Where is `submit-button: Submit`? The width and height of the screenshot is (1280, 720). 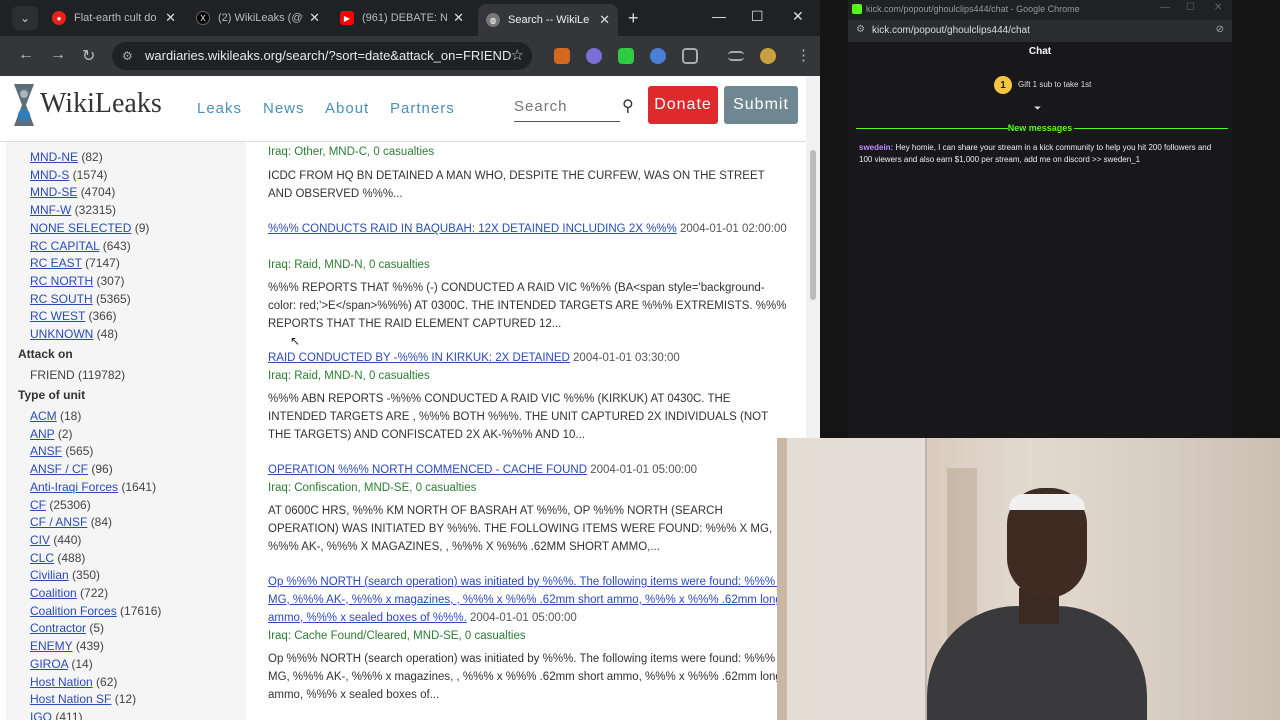 submit-button: Submit is located at coordinates (761, 105).